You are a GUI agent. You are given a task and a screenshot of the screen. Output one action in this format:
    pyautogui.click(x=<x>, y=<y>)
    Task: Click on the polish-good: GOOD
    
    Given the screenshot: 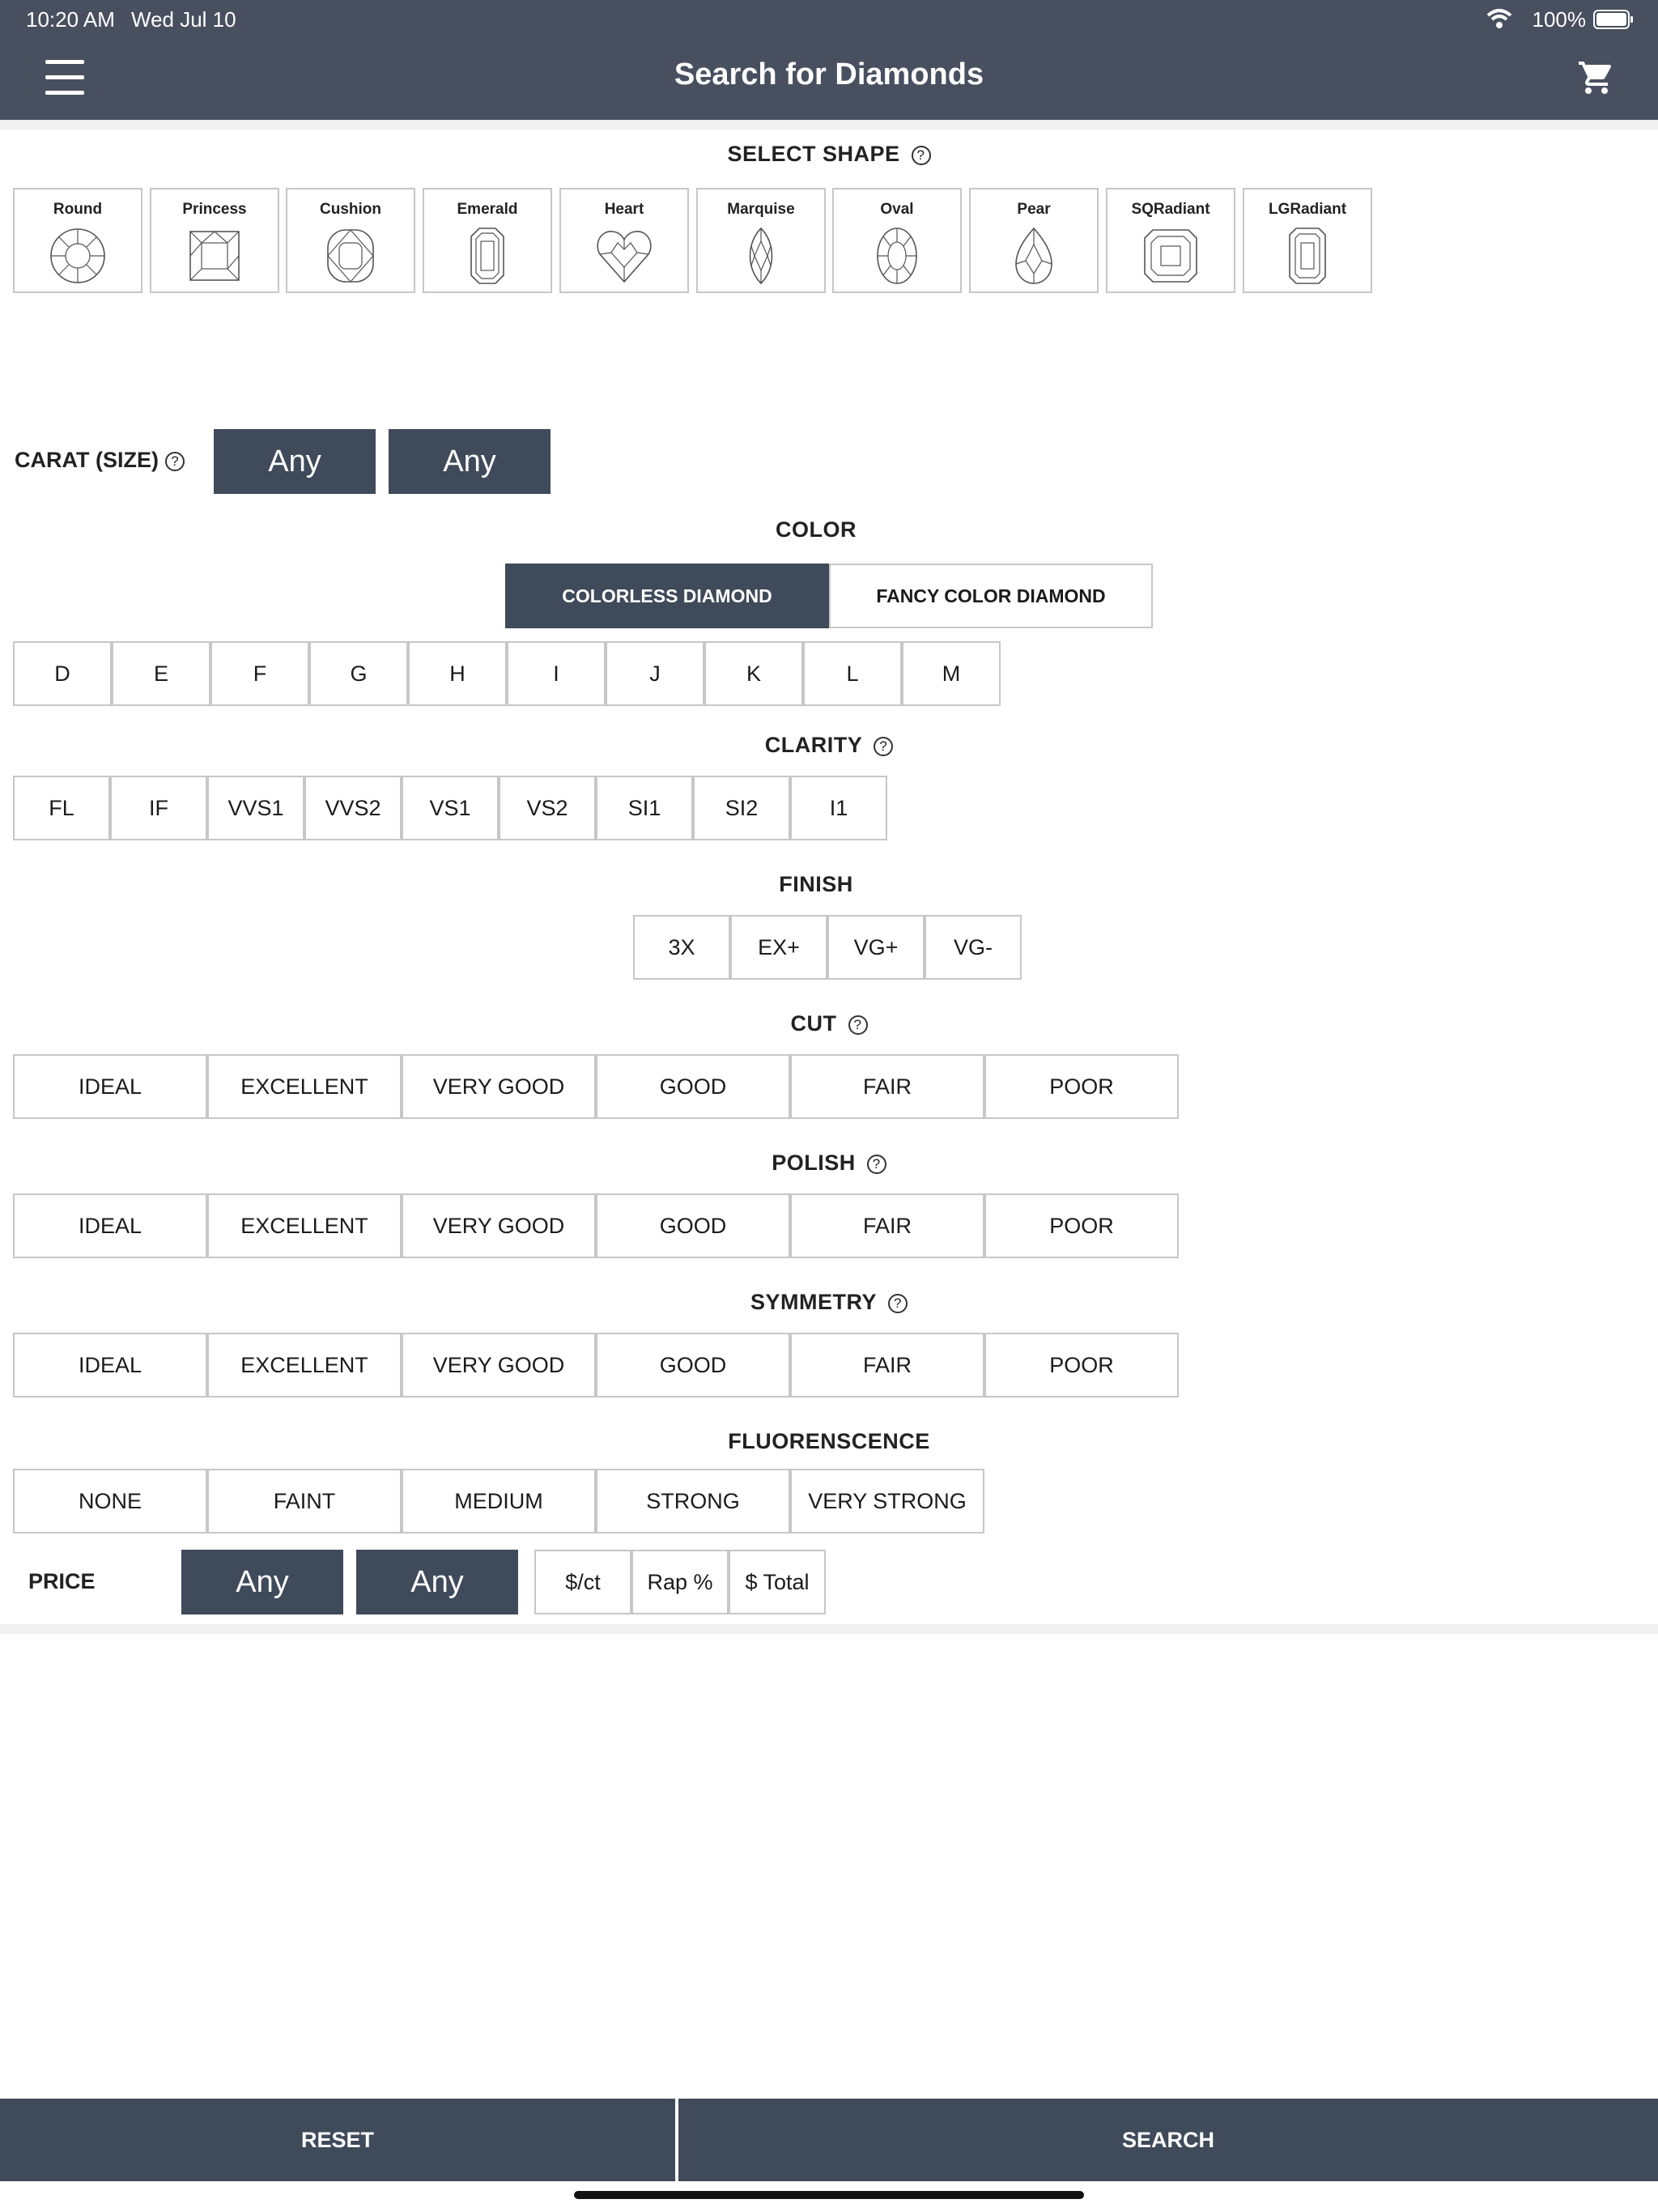 What is the action you would take?
    pyautogui.click(x=693, y=1226)
    